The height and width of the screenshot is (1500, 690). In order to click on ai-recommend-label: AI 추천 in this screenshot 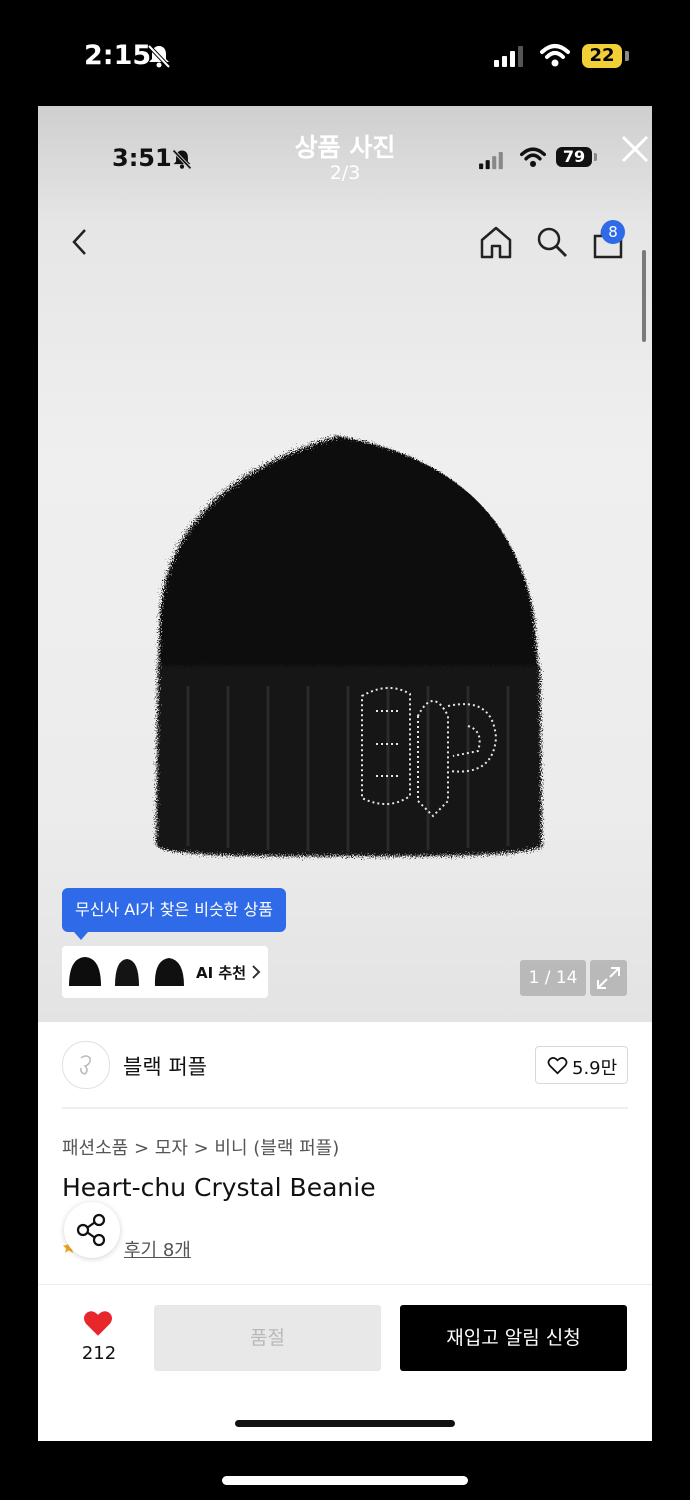, I will do `click(221, 973)`.